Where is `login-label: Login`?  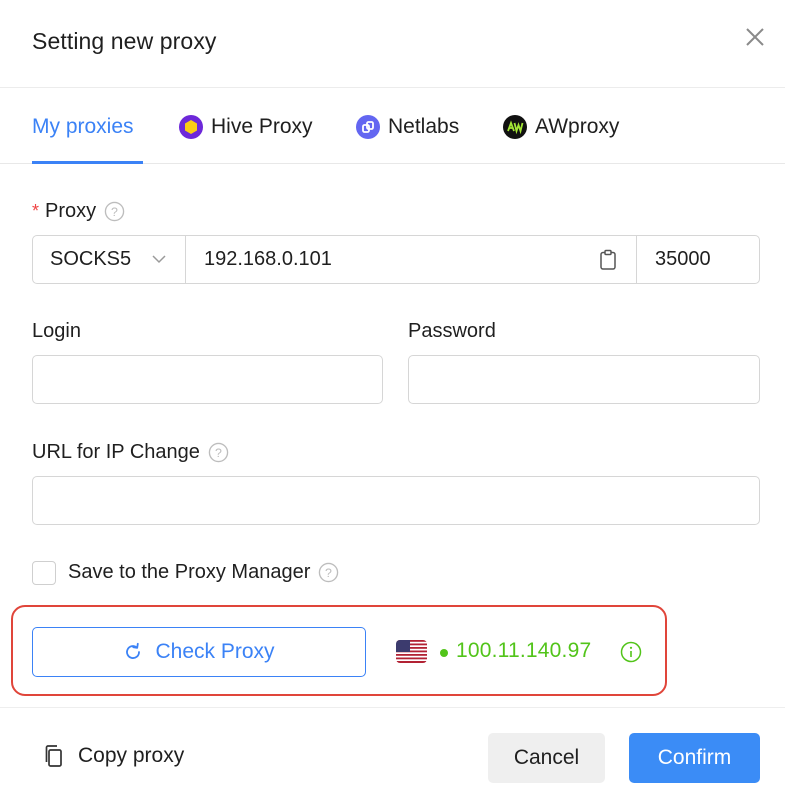 login-label: Login is located at coordinates (56, 331).